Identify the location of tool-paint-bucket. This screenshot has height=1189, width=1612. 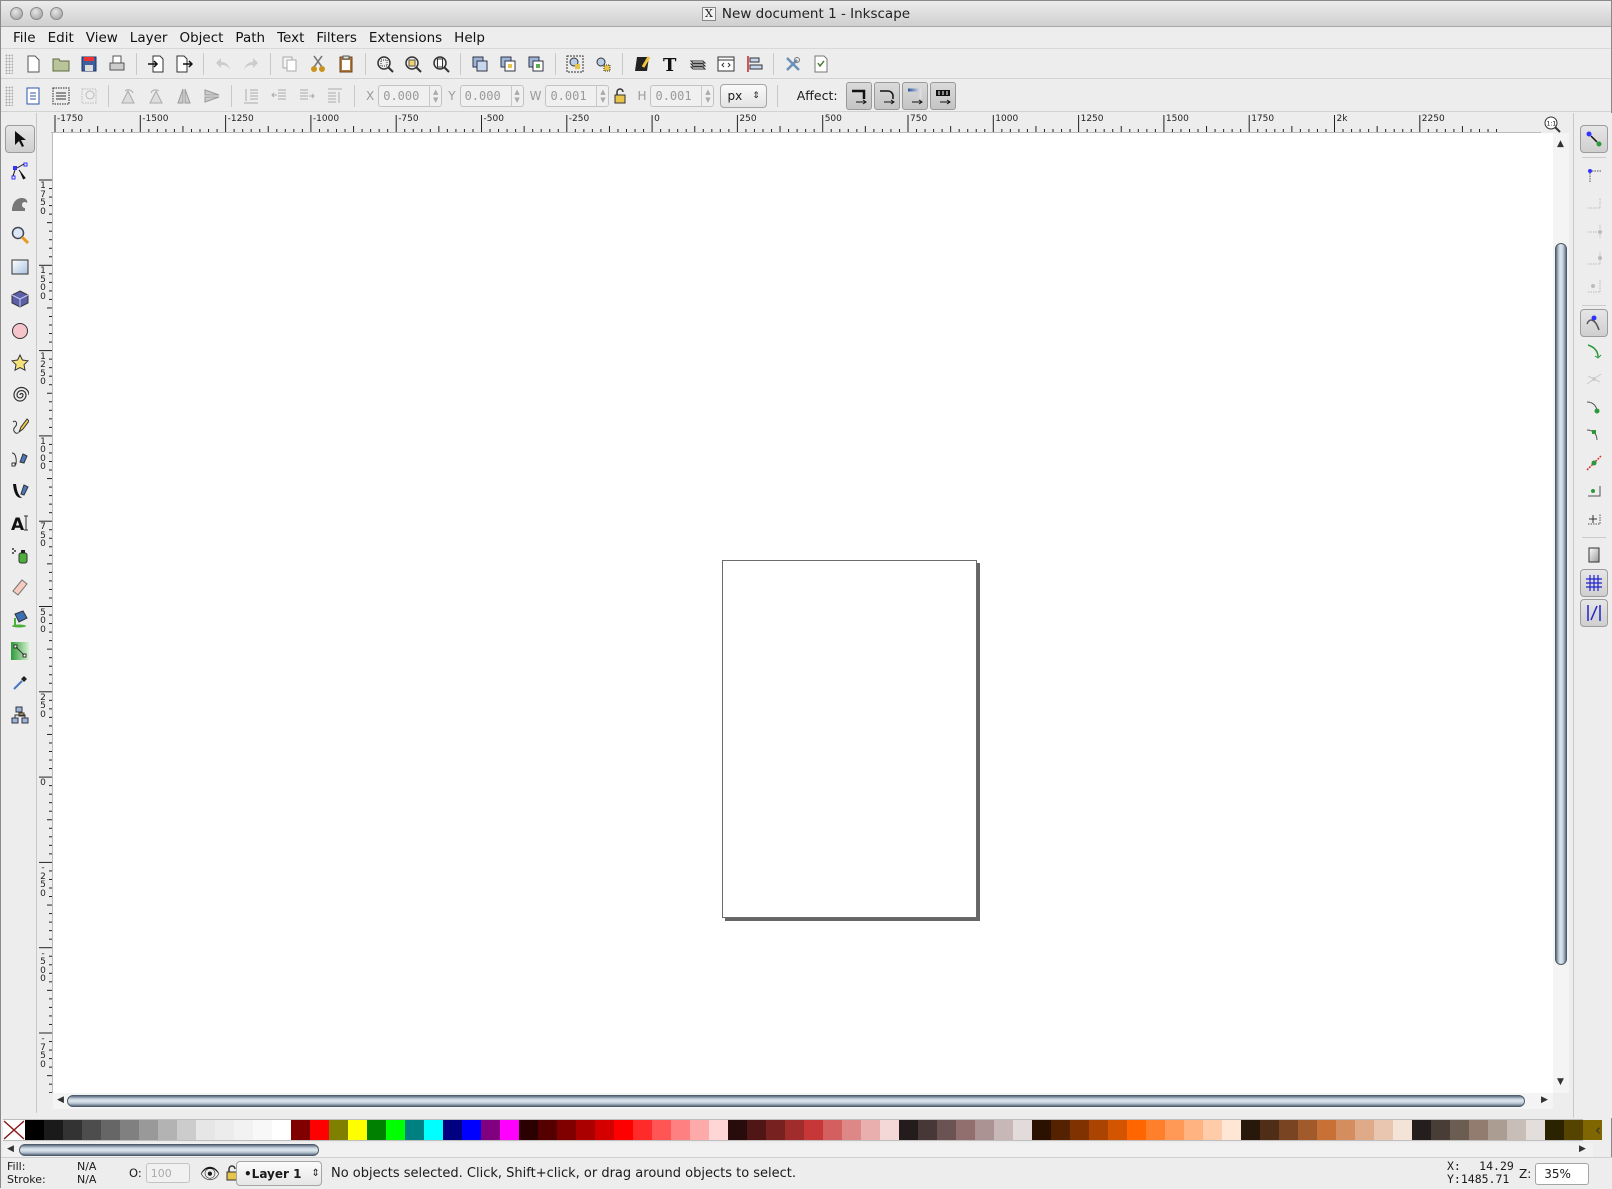
(20, 619).